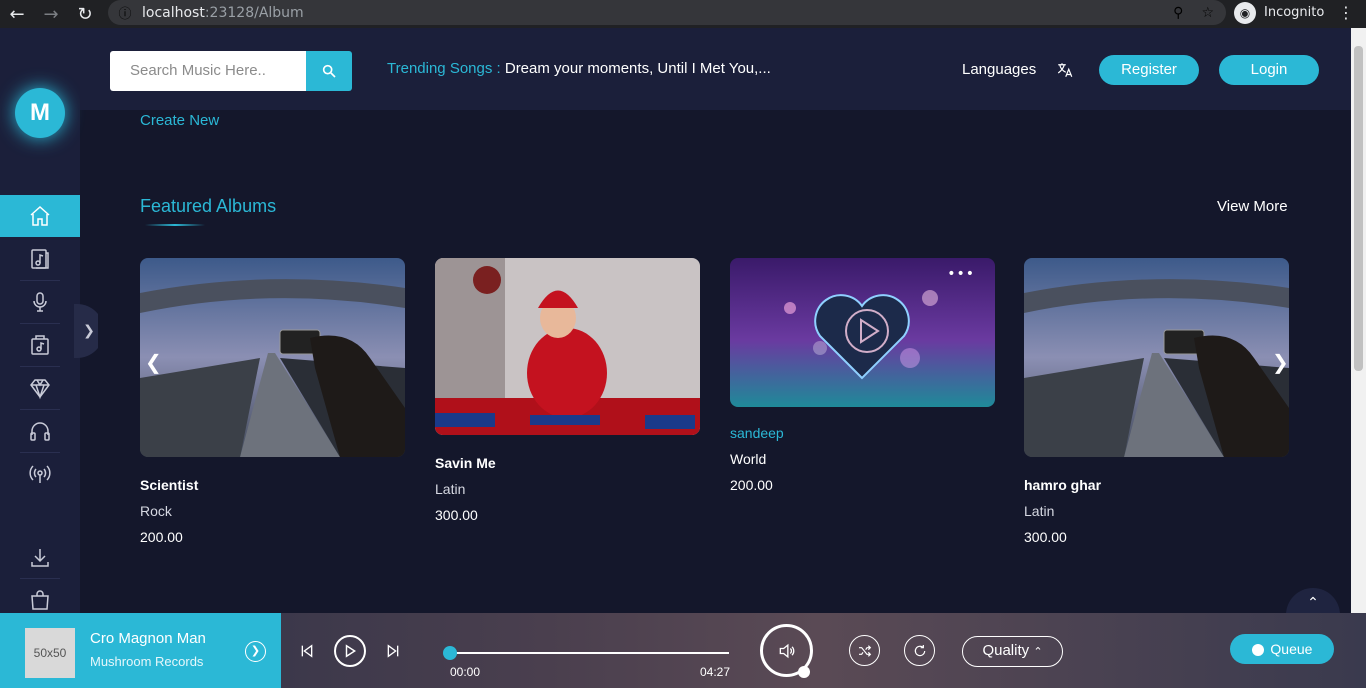 Image resolution: width=1366 pixels, height=688 pixels. What do you see at coordinates (999, 69) in the screenshot?
I see `languages-label: Languages` at bounding box center [999, 69].